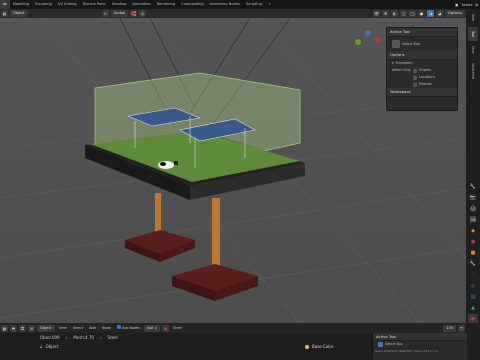 This screenshot has height=360, width=480. What do you see at coordinates (473, 241) in the screenshot?
I see `world-icon: ●` at bounding box center [473, 241].